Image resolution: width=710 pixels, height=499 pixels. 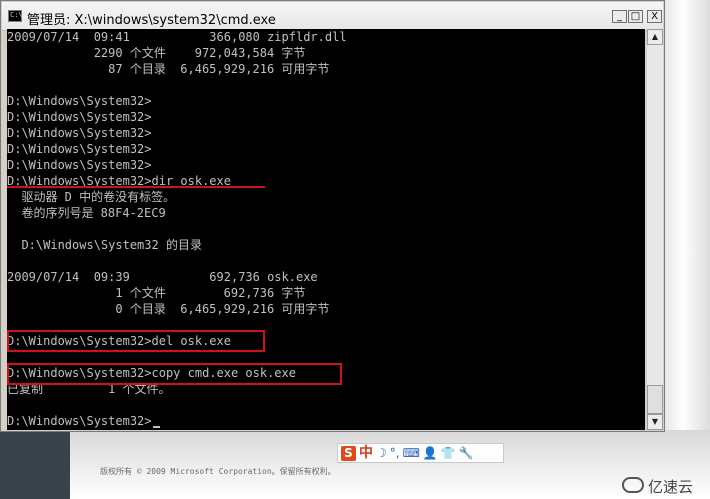 I want to click on moon-icon: ☽, so click(x=381, y=453).